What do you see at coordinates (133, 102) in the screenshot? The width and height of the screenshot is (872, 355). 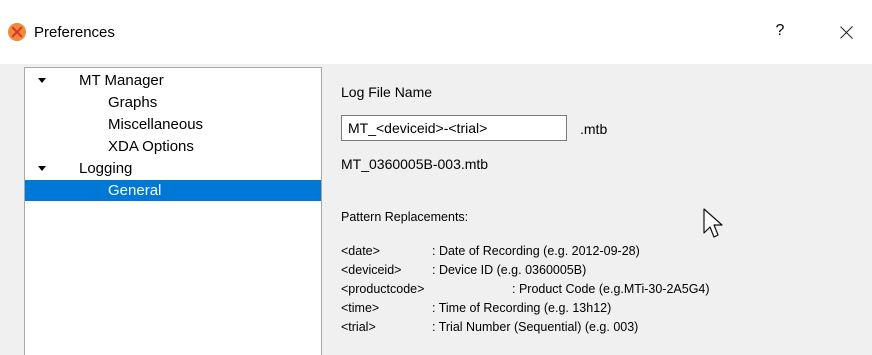 I see `tree-item-label: Graphs` at bounding box center [133, 102].